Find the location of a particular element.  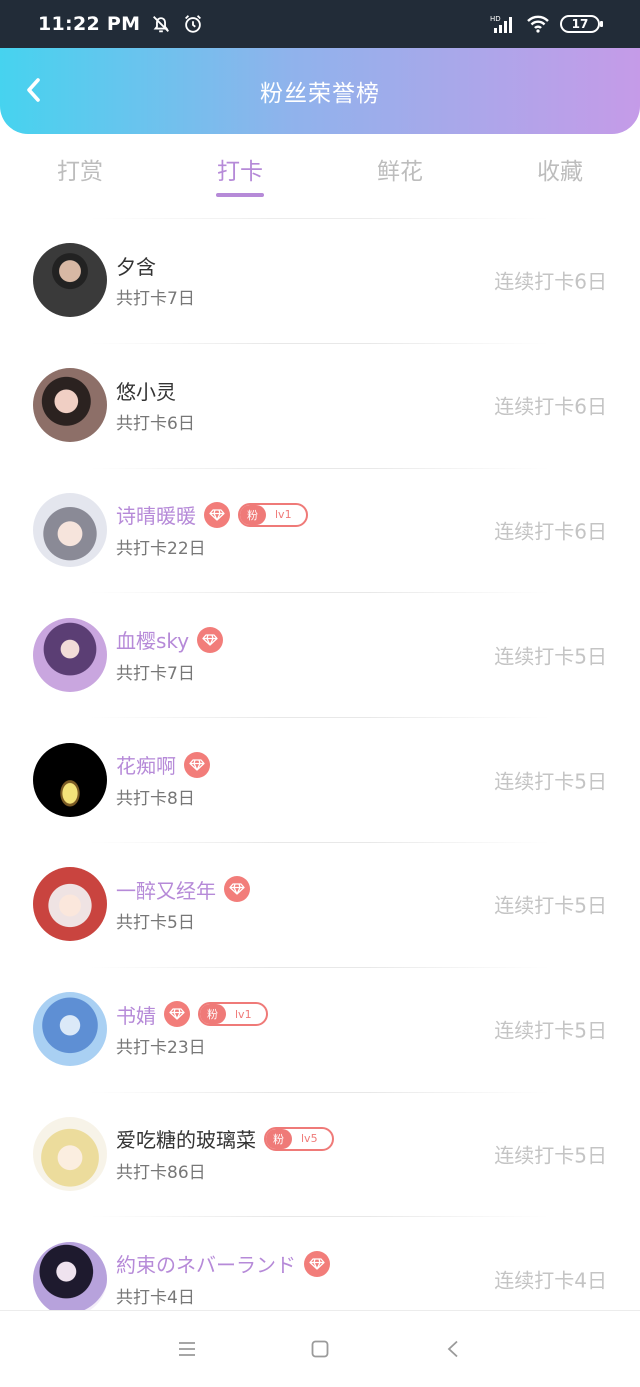

total-checkins: 共打卡86日 is located at coordinates (161, 1172).